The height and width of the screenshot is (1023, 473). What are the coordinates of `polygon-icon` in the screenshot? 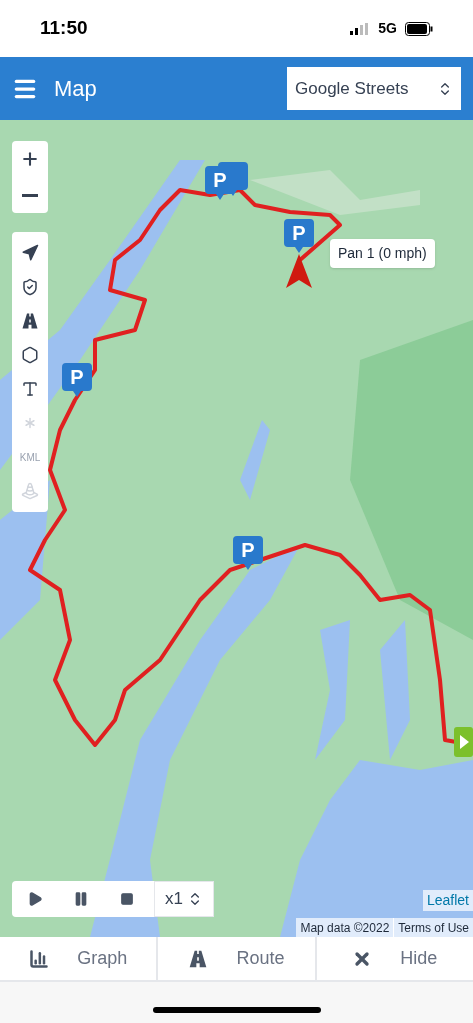 It's located at (30, 355).